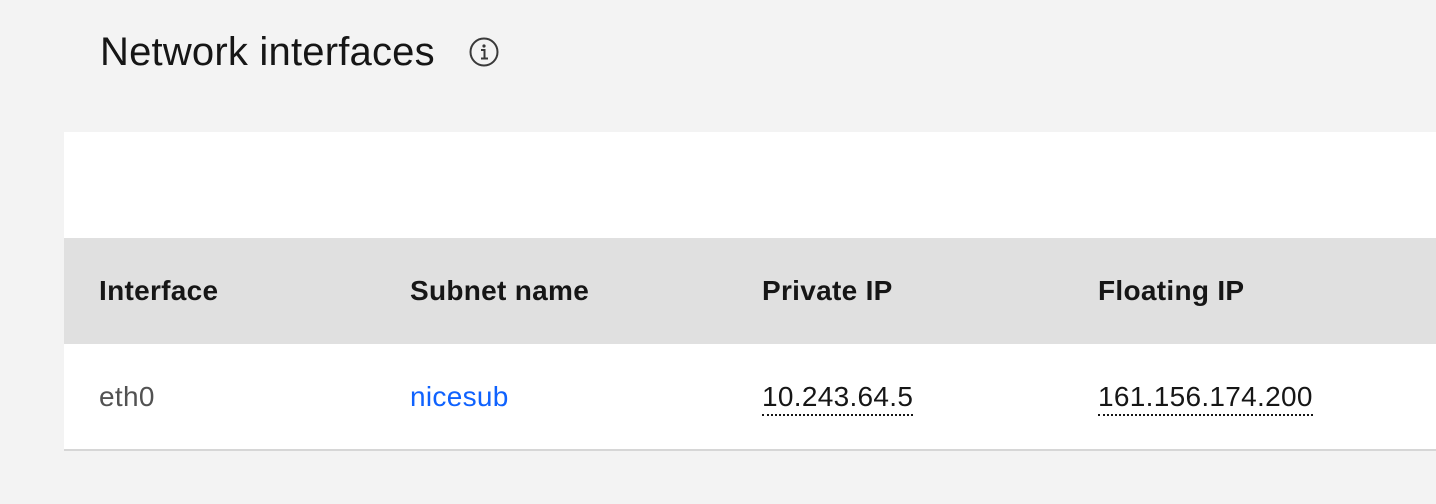 This screenshot has height=504, width=1436. Describe the element at coordinates (930, 397) in the screenshot. I see `cell-private-ip: 10.243.64.5` at that location.